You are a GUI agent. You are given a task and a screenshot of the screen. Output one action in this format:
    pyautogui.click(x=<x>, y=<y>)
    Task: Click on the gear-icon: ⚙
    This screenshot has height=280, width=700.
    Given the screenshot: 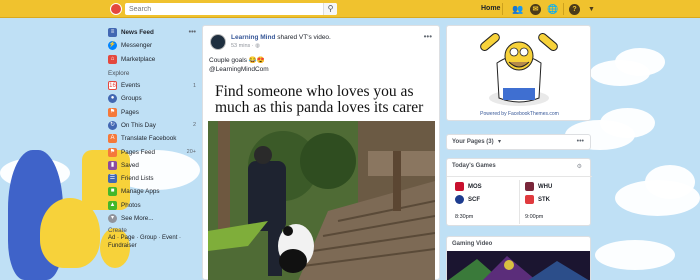 What is the action you would take?
    pyautogui.click(x=579, y=166)
    